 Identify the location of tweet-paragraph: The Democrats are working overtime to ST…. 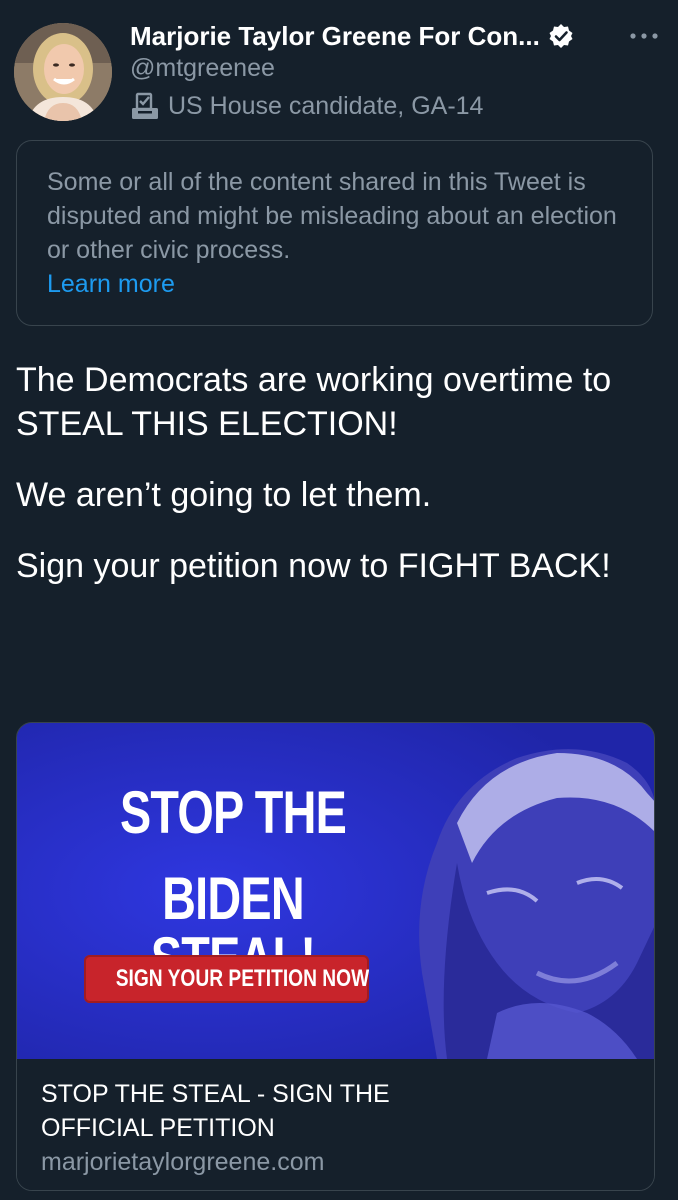
(314, 402).